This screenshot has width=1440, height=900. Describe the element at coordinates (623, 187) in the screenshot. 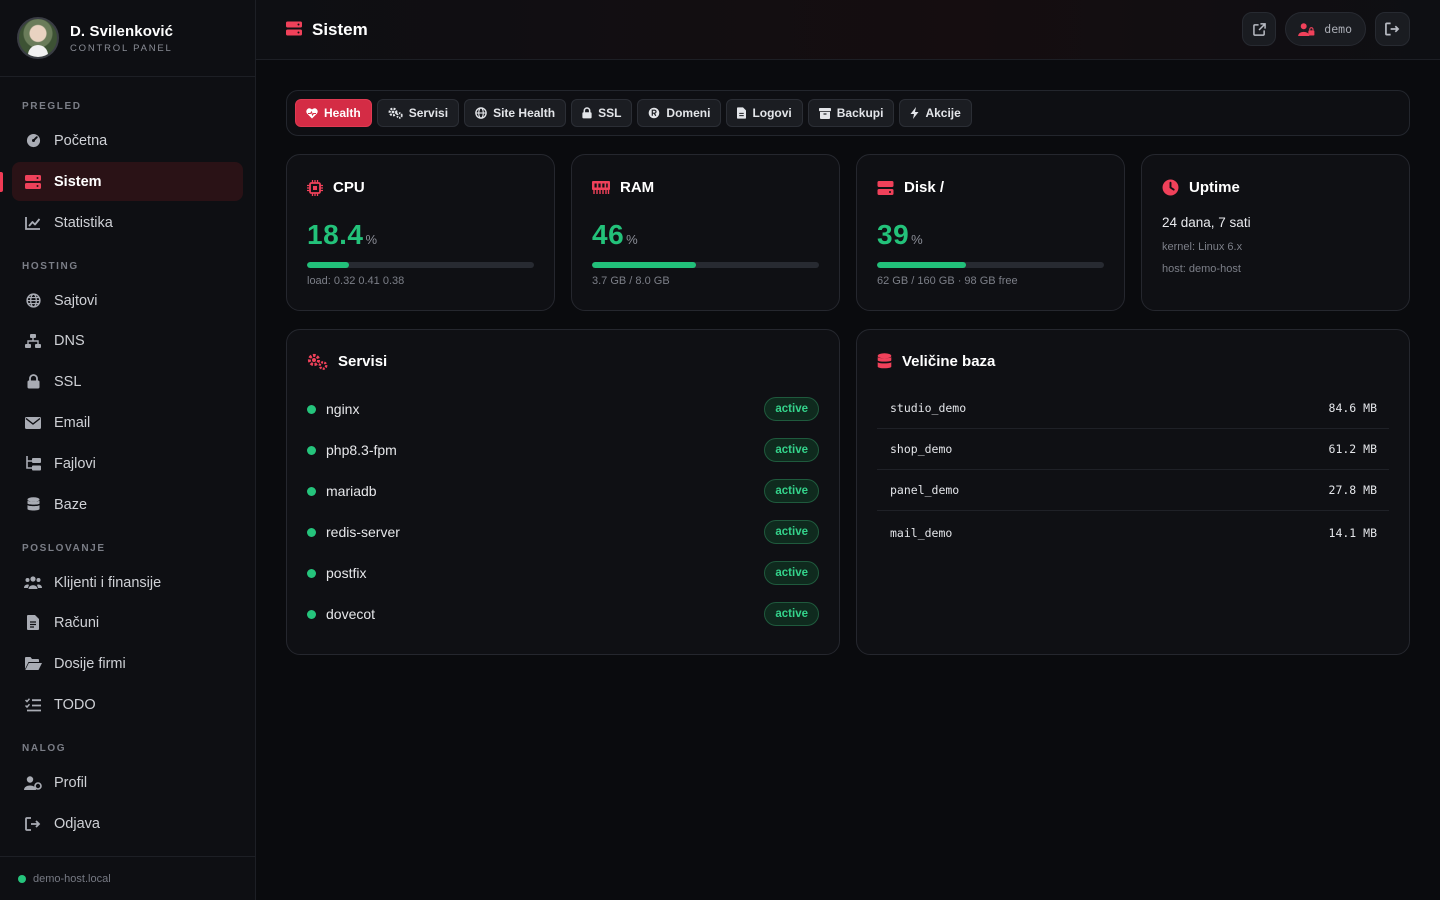

I see `card-header: RAM` at that location.